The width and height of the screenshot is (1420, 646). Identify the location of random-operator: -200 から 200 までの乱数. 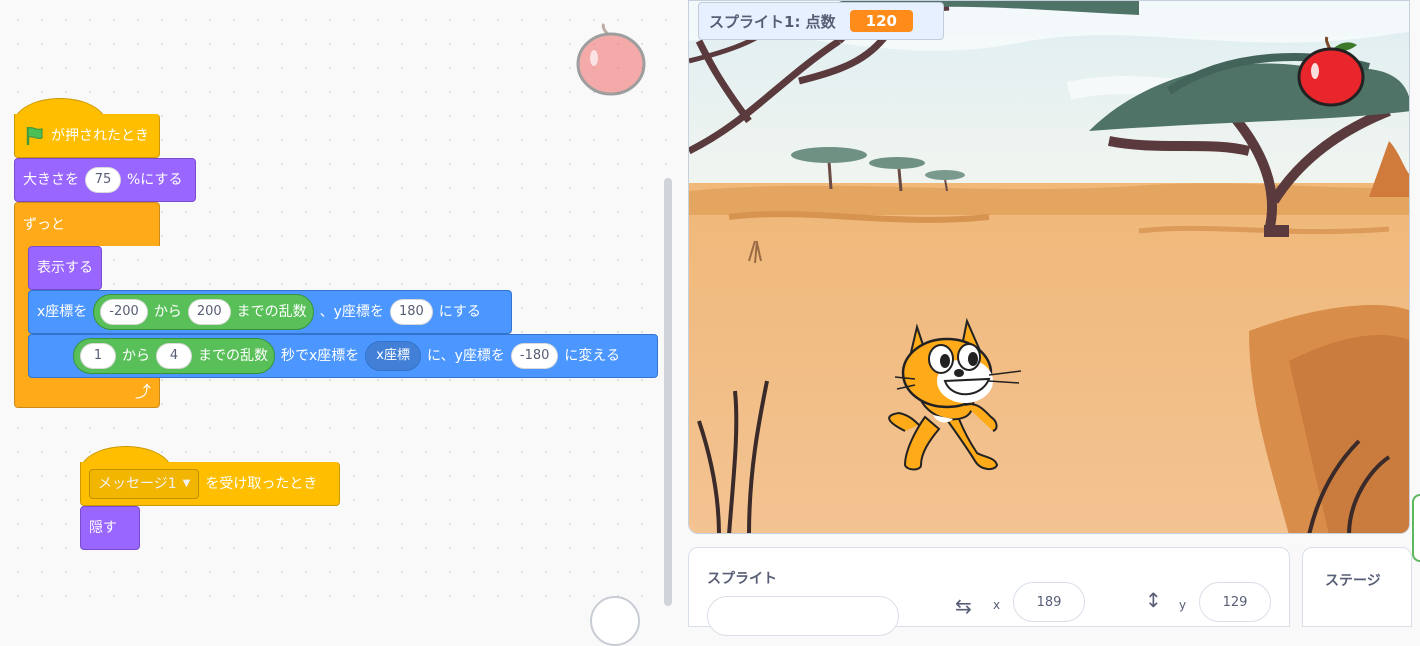
(203, 312).